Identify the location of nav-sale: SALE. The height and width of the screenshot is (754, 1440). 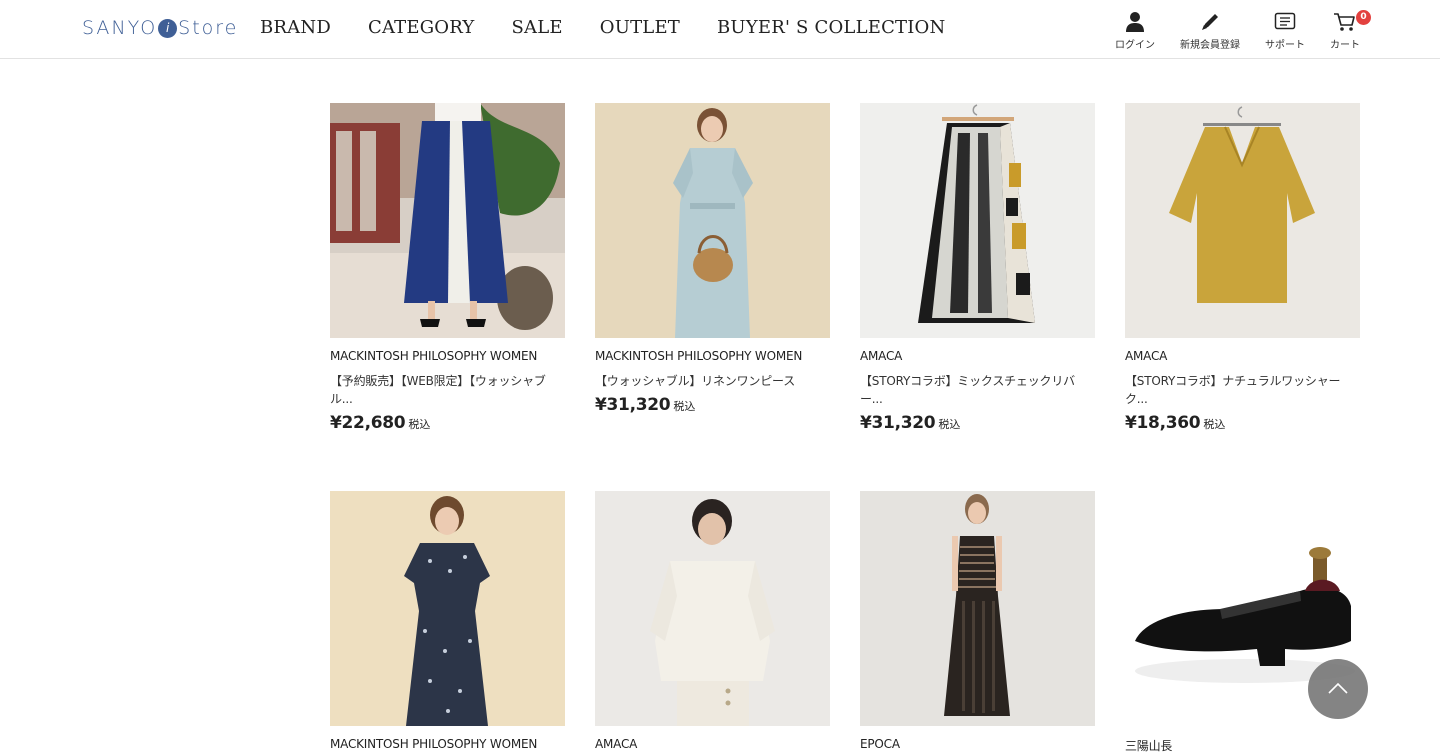
(537, 27).